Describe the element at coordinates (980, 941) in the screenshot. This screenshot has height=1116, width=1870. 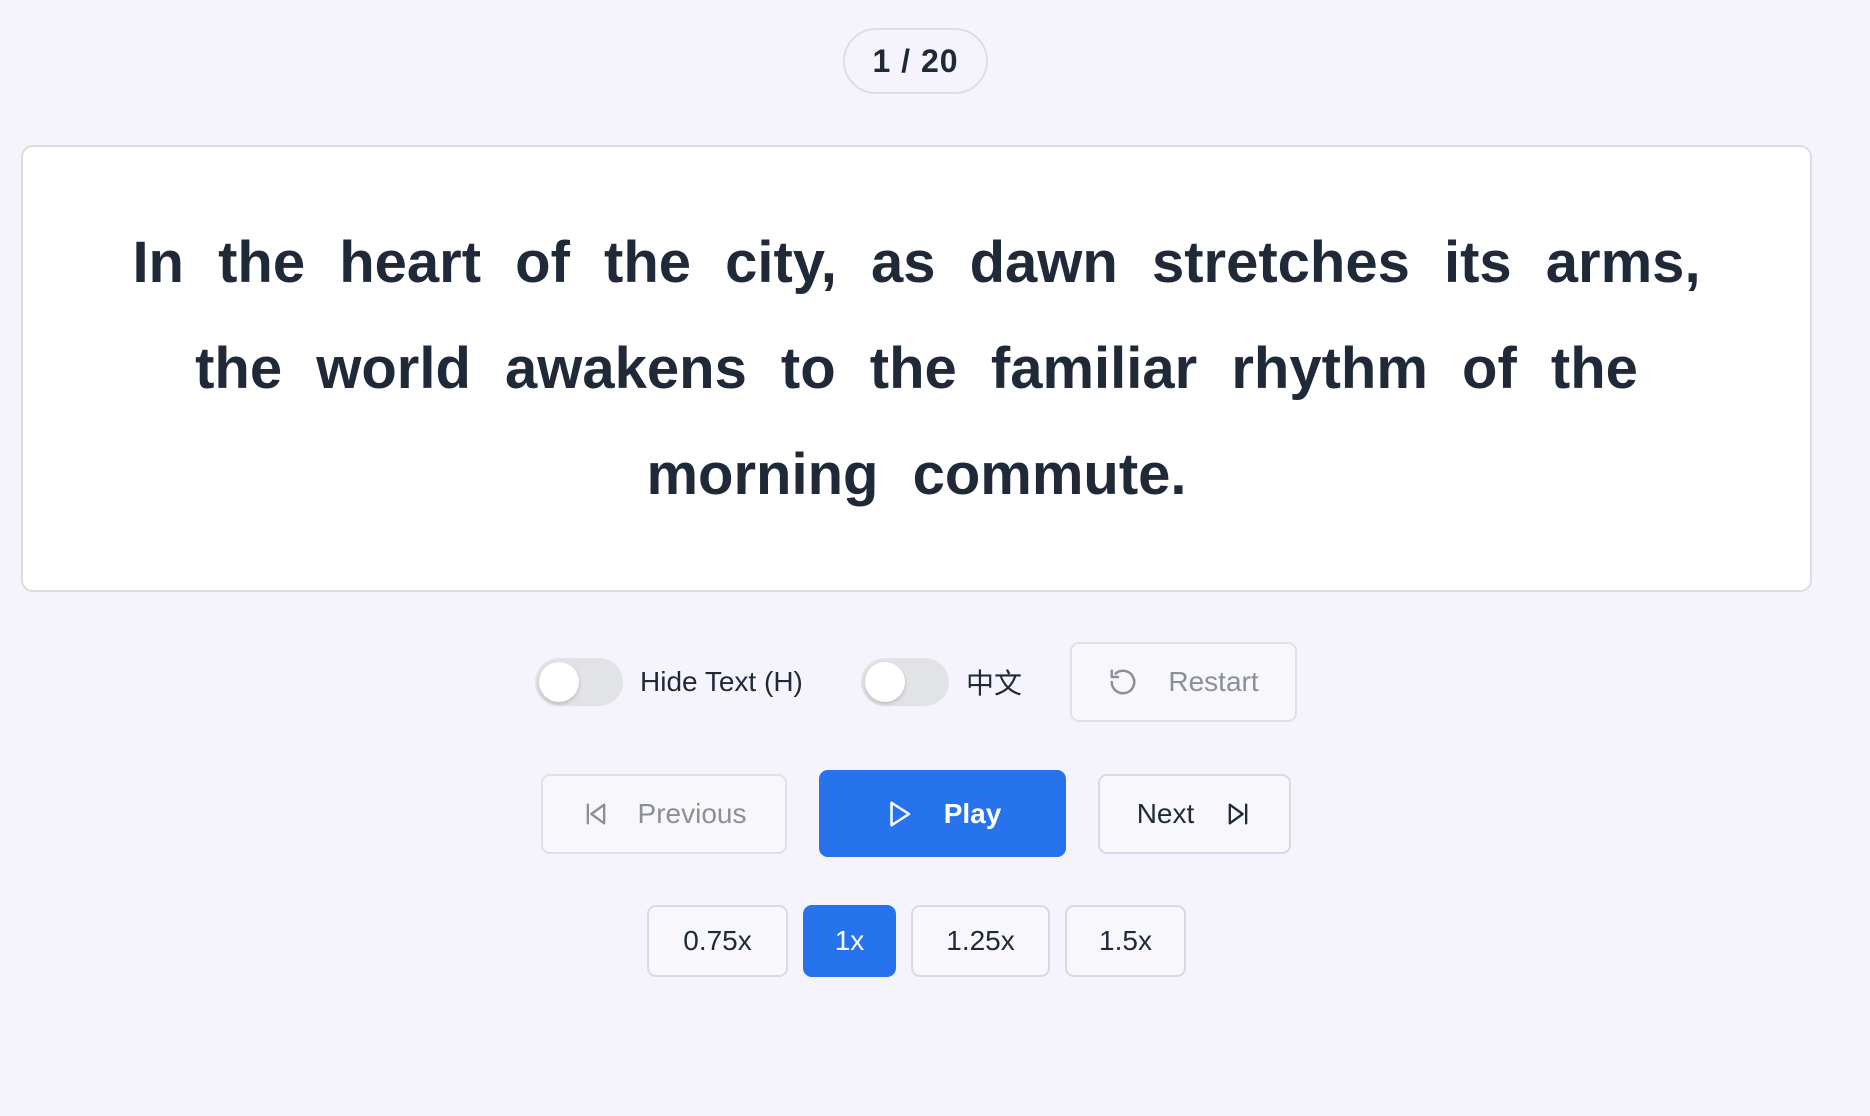
I see `speed-option-1-25x: 1.25x` at that location.